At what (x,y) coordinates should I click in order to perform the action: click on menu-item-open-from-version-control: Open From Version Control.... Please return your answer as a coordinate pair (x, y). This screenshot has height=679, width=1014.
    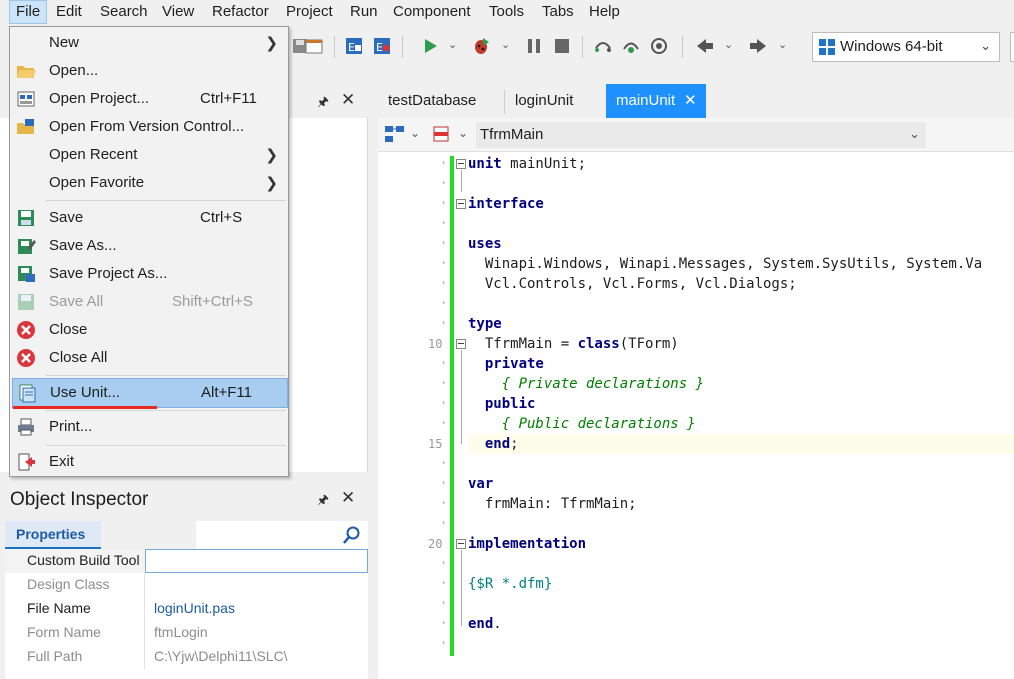
    Looking at the image, I should click on (150, 127).